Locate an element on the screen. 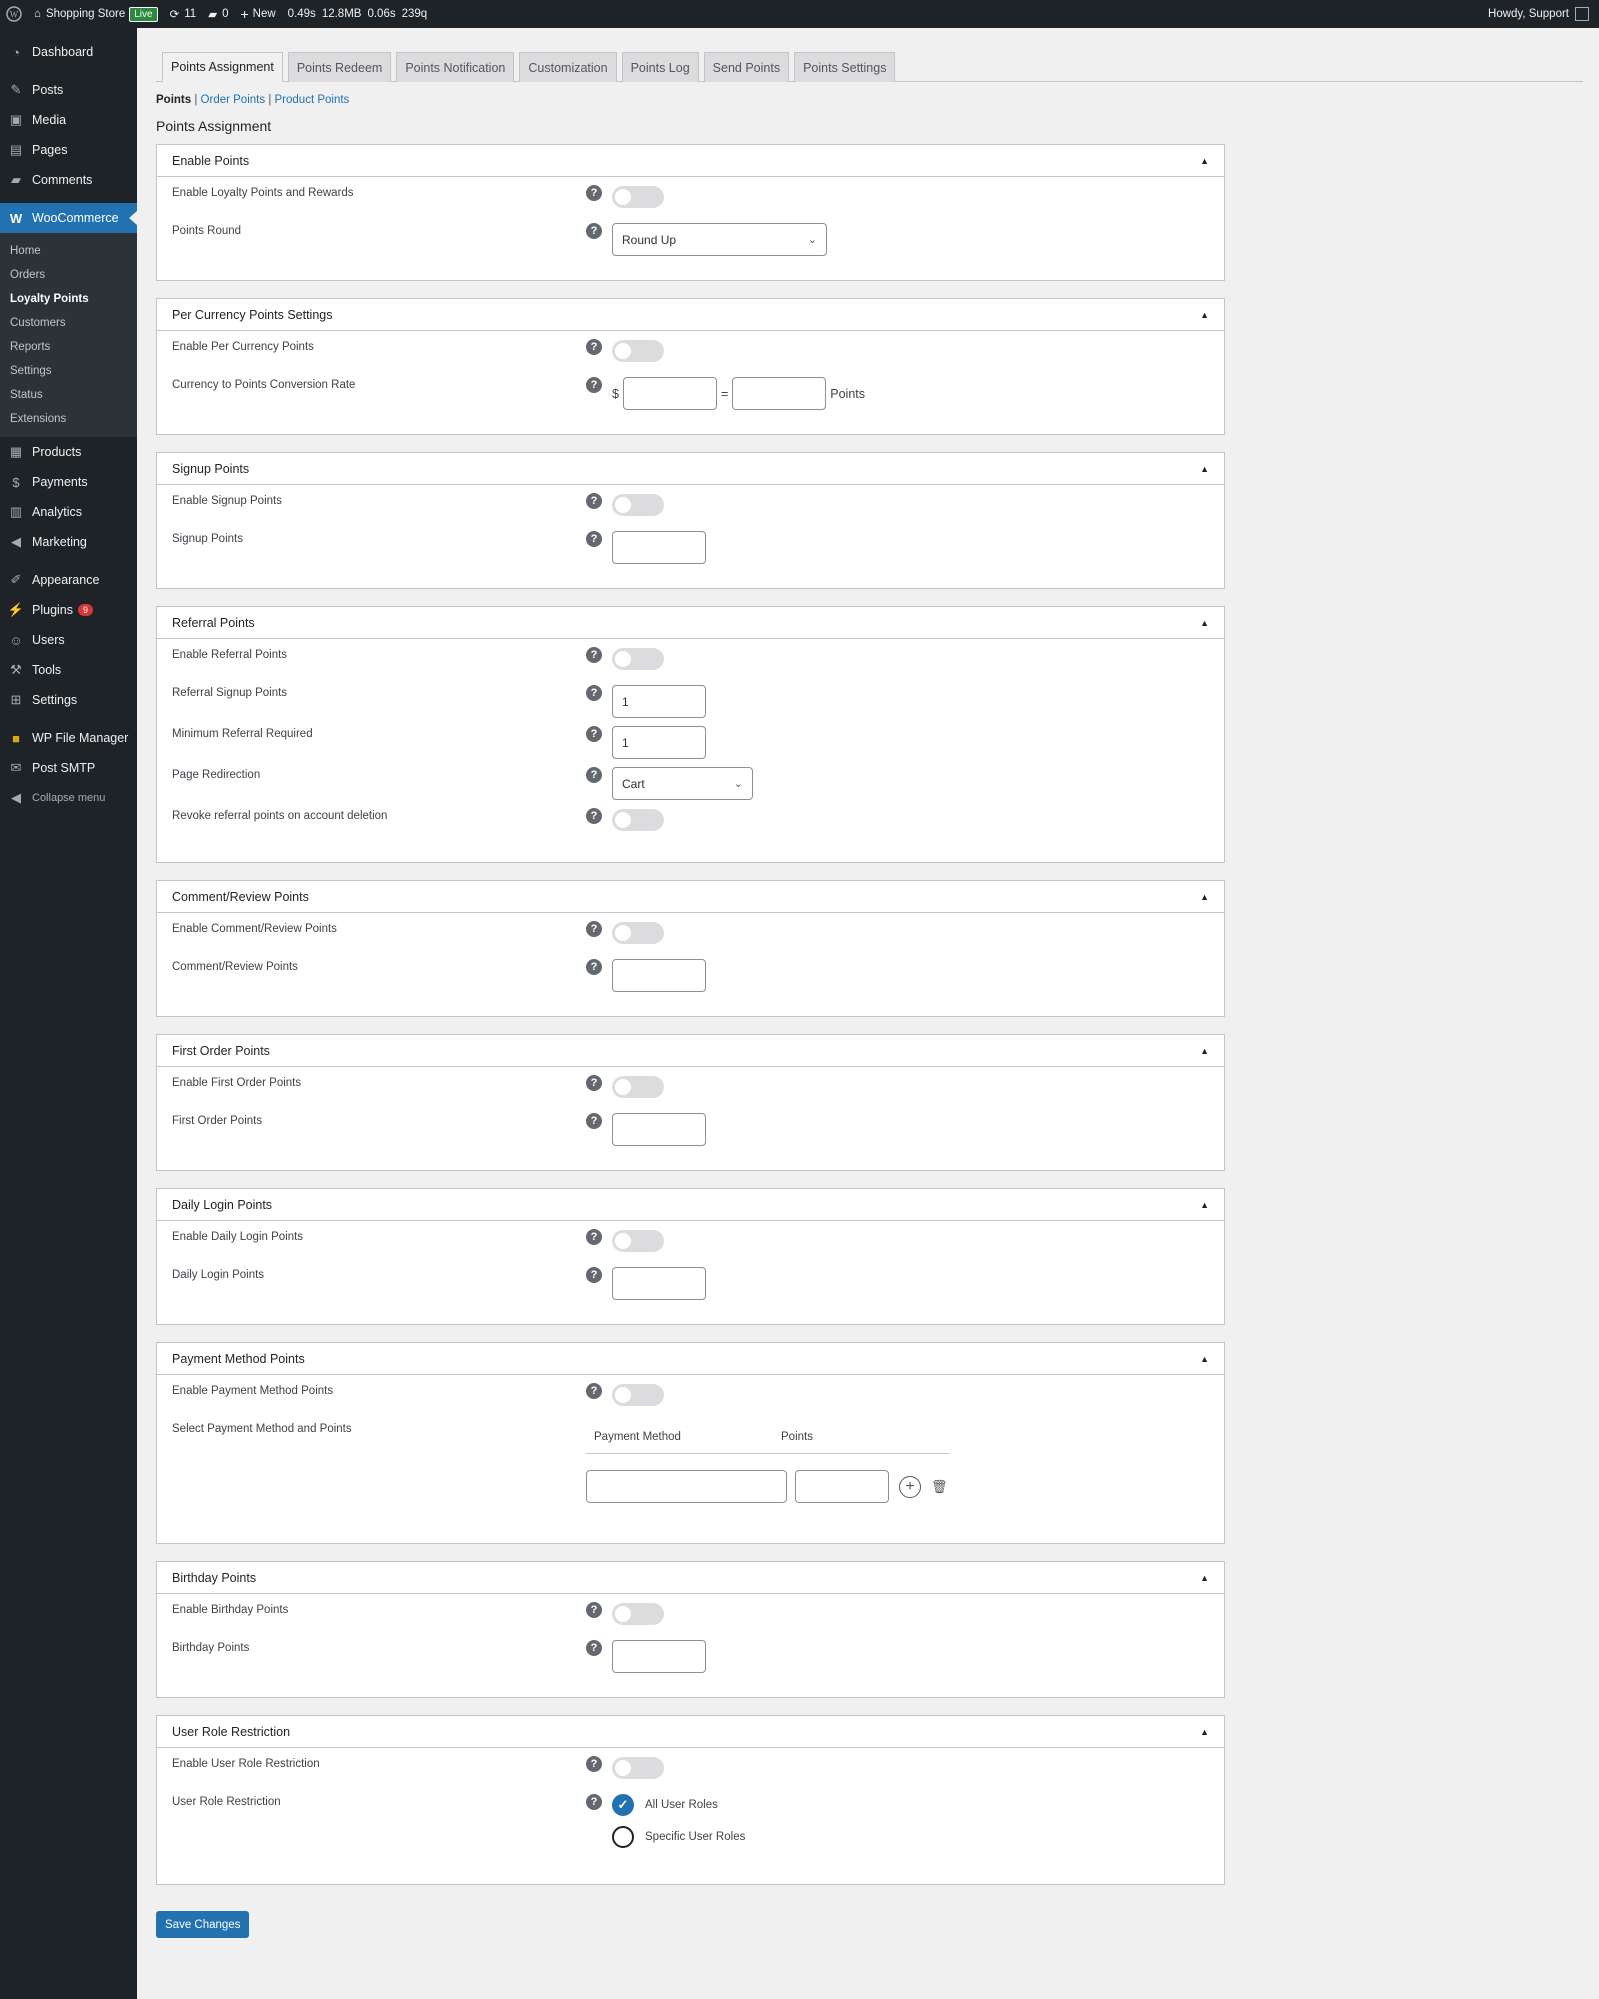 The height and width of the screenshot is (1999, 1599). query-monitor-stats: 0.49s 12.8MB 0.06s 239q is located at coordinates (358, 14).